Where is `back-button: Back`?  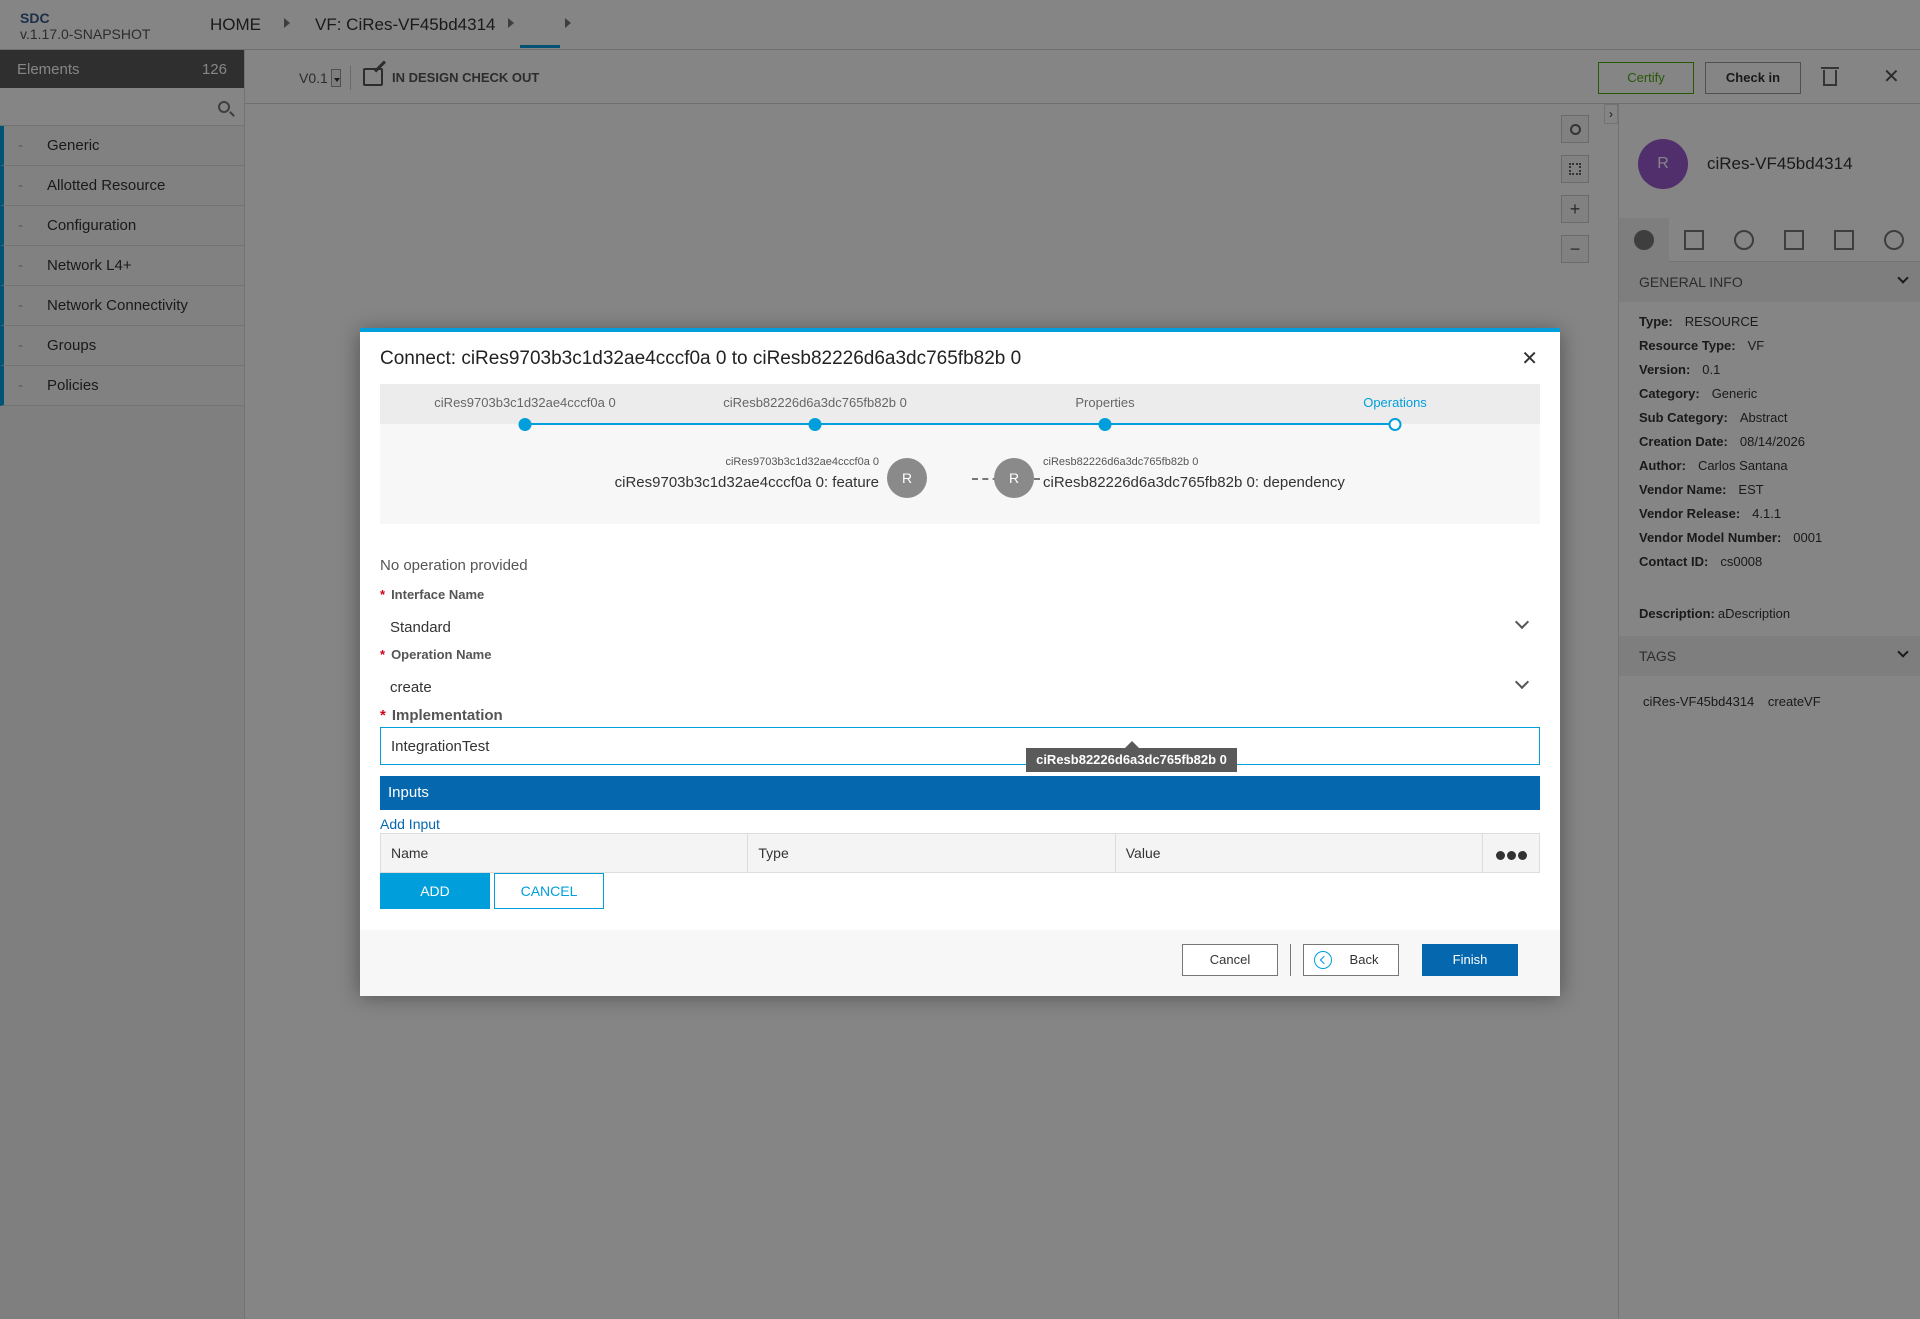 back-button: Back is located at coordinates (1351, 960).